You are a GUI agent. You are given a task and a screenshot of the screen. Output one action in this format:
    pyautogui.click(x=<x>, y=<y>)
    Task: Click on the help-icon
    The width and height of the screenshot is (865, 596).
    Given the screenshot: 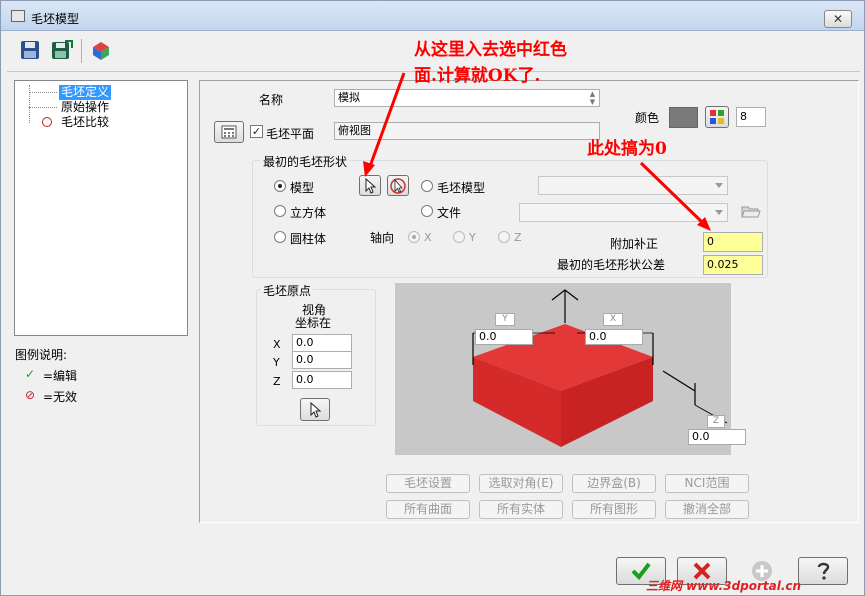 What is the action you would take?
    pyautogui.click(x=823, y=571)
    